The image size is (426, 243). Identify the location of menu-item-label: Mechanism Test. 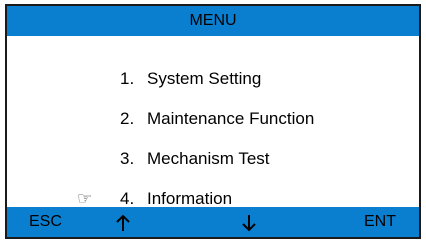
(208, 158).